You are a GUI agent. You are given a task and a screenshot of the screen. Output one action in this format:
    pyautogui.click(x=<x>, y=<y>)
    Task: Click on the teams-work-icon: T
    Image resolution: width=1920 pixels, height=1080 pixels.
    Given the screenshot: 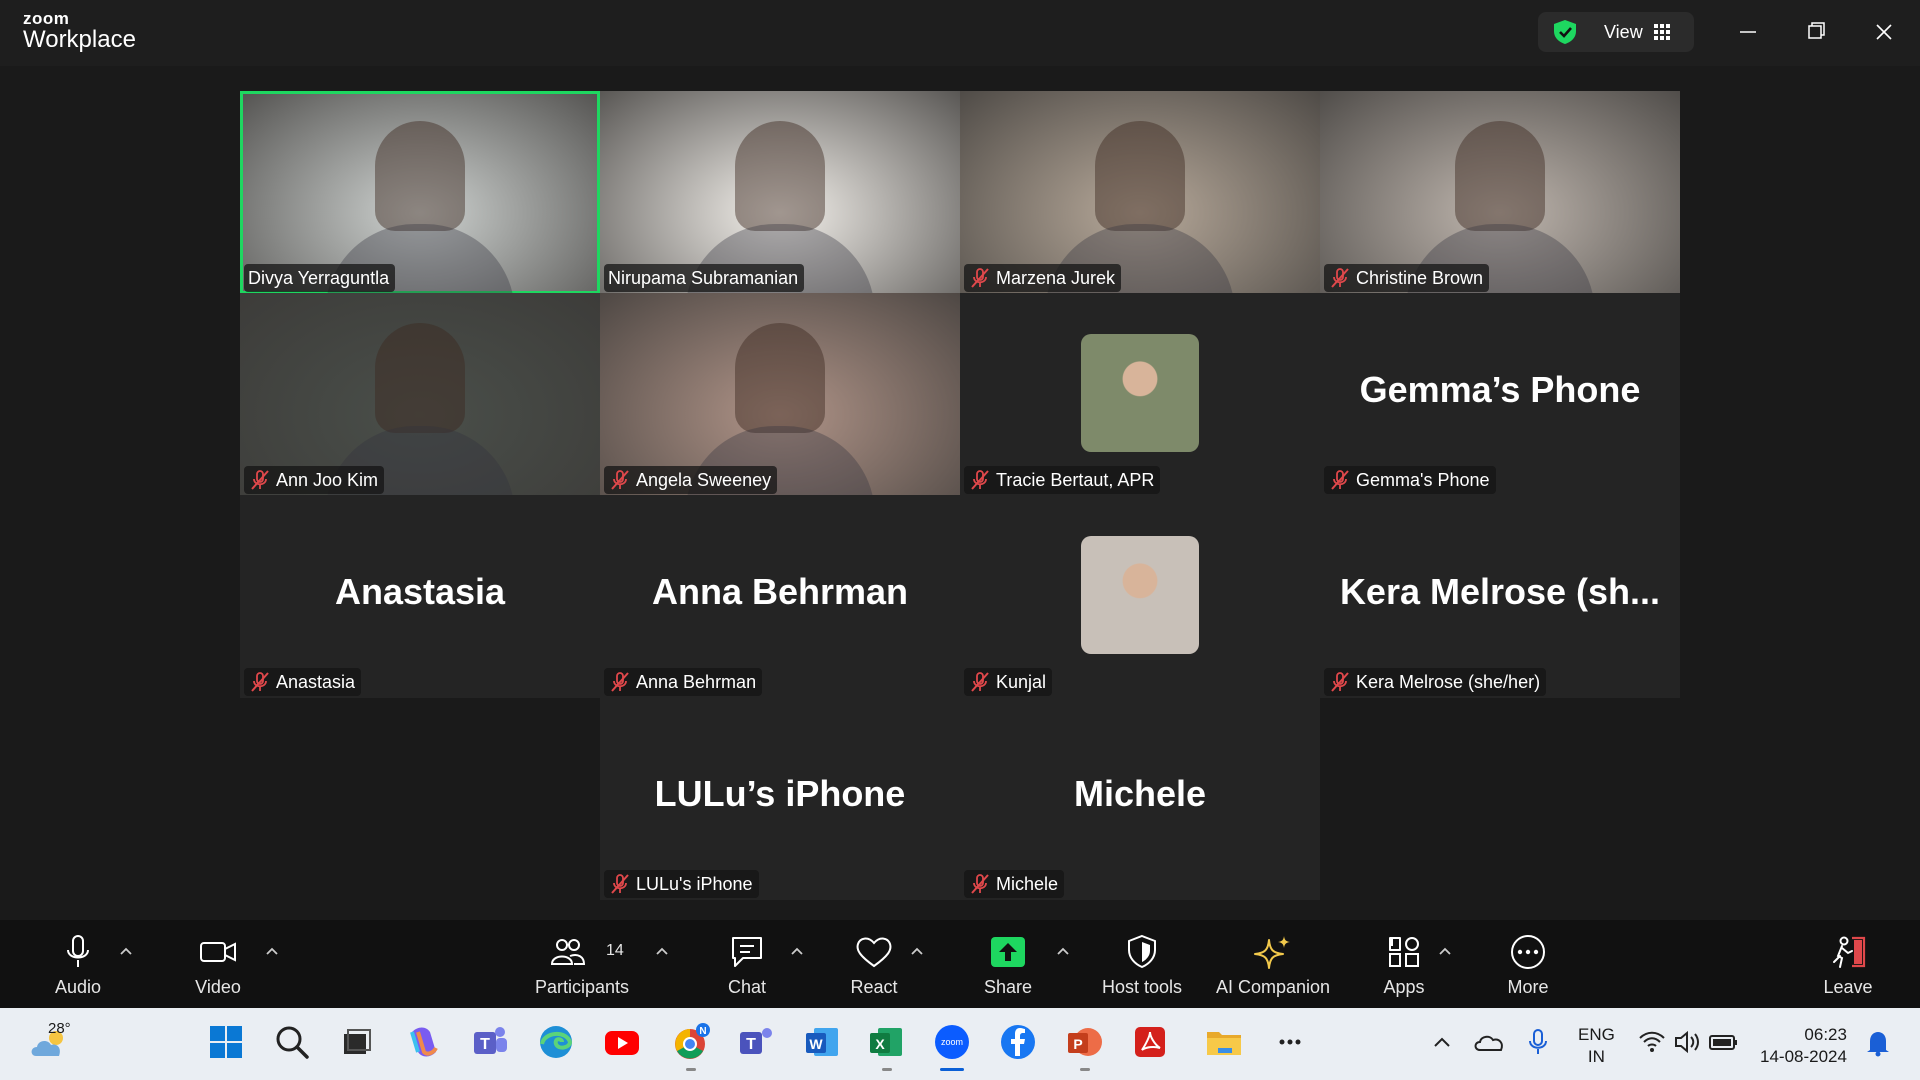 What is the action you would take?
    pyautogui.click(x=756, y=1042)
    